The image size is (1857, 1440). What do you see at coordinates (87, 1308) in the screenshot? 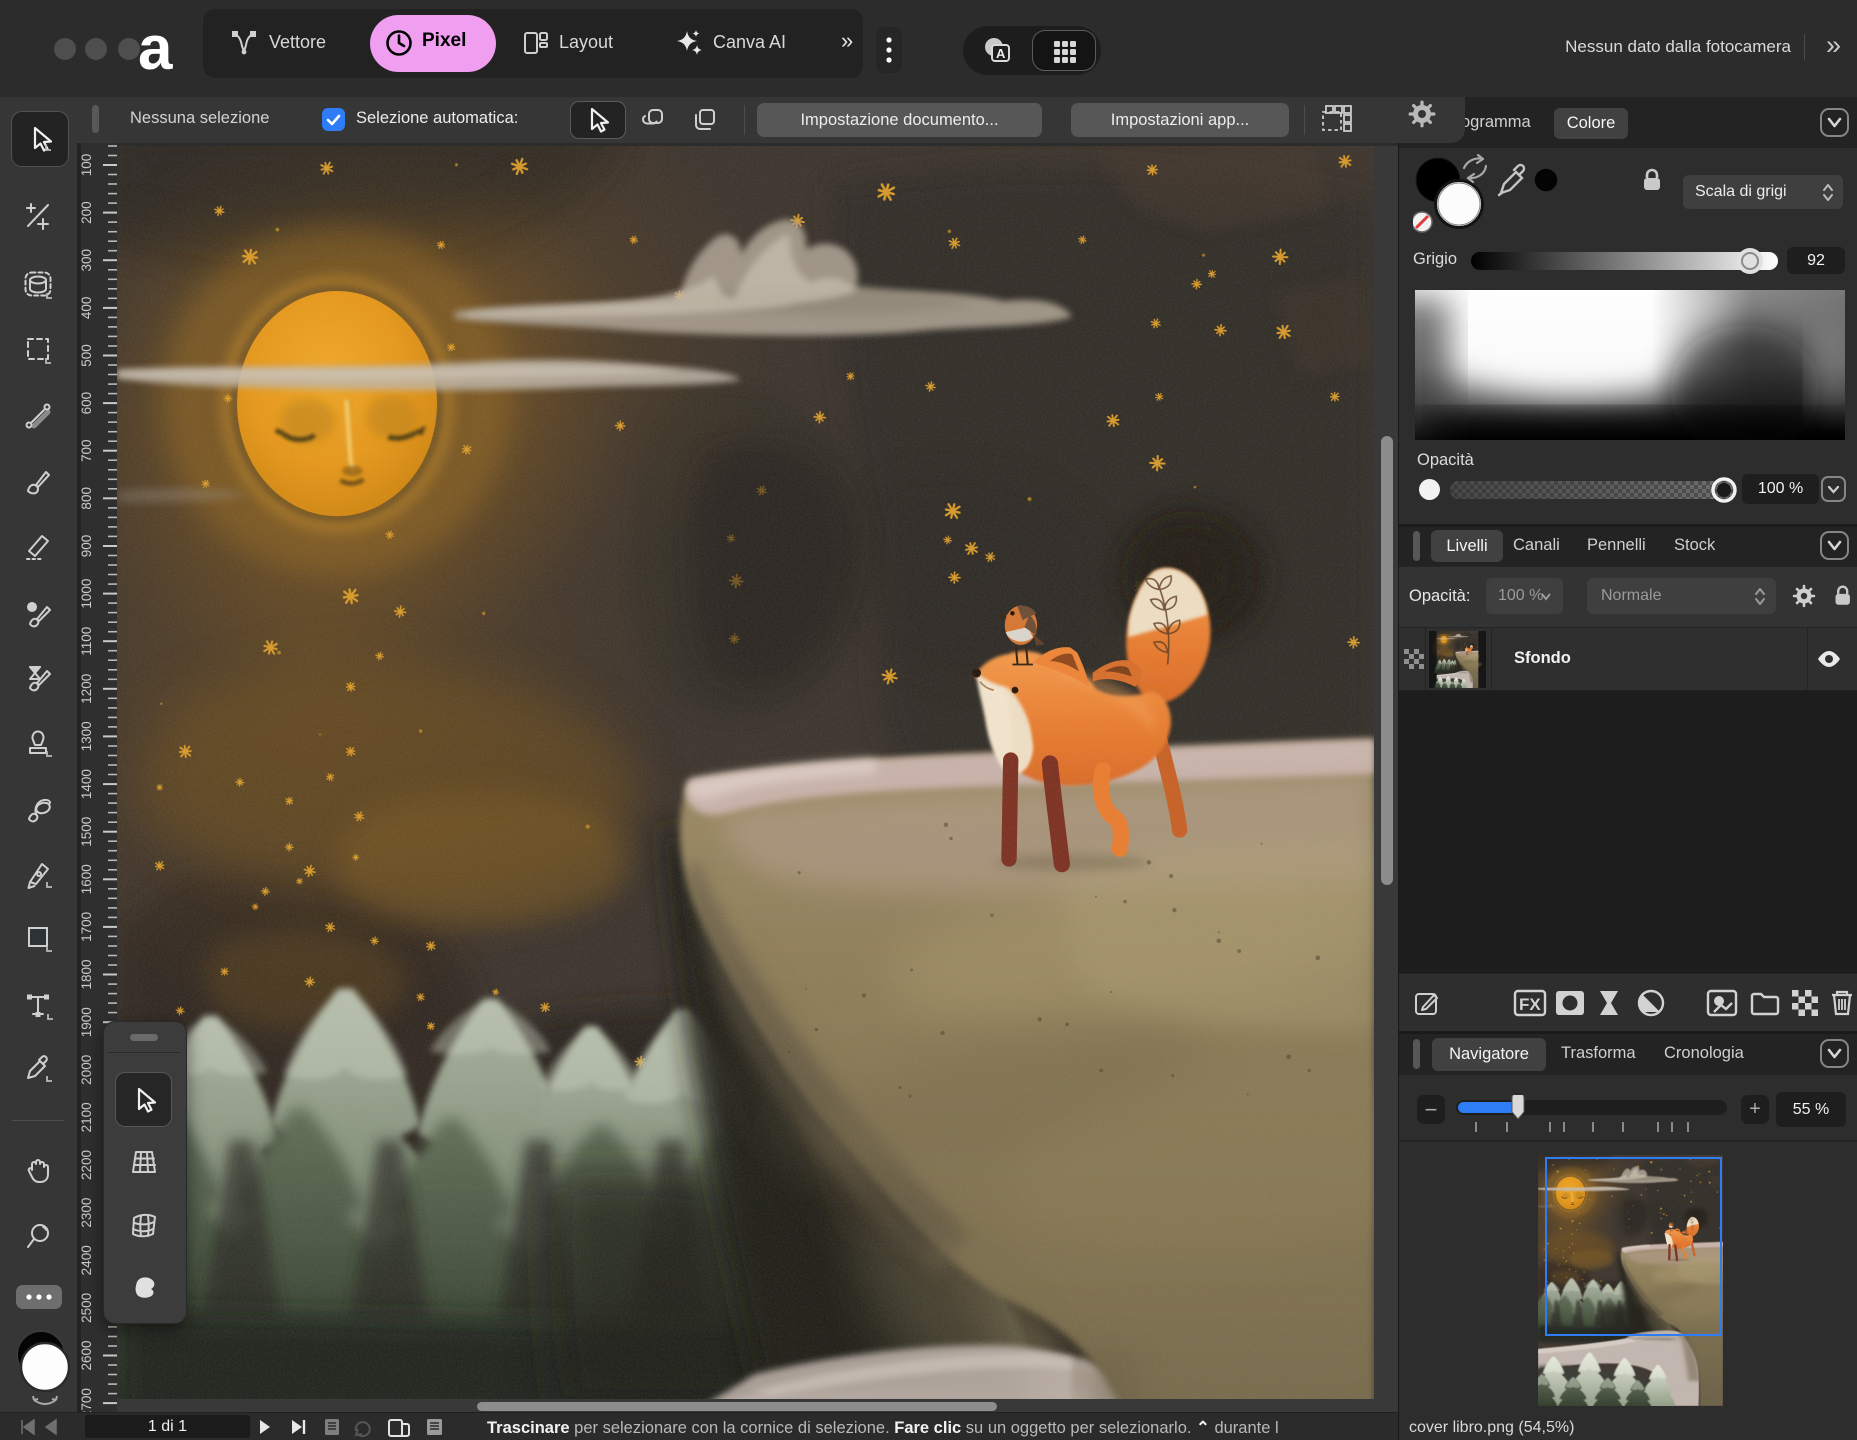
I see `svg-text: 2500` at bounding box center [87, 1308].